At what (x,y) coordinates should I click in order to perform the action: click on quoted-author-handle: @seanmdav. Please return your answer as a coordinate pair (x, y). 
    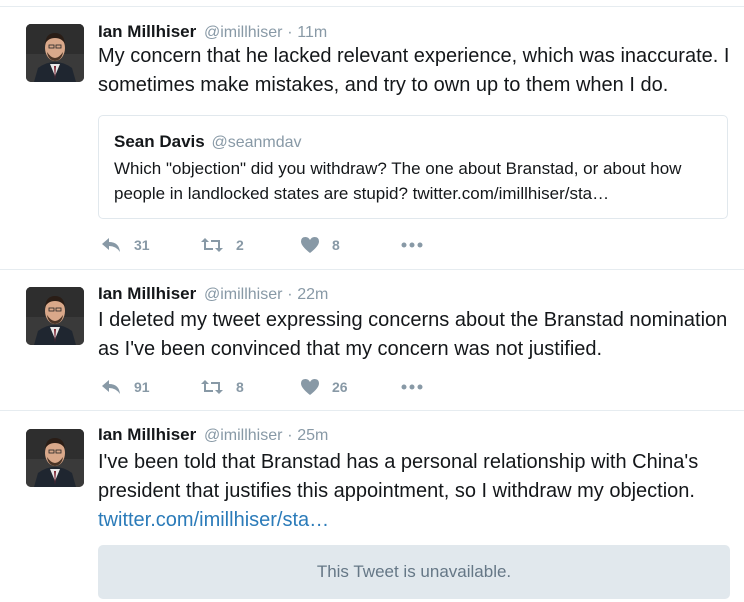
    Looking at the image, I should click on (256, 142).